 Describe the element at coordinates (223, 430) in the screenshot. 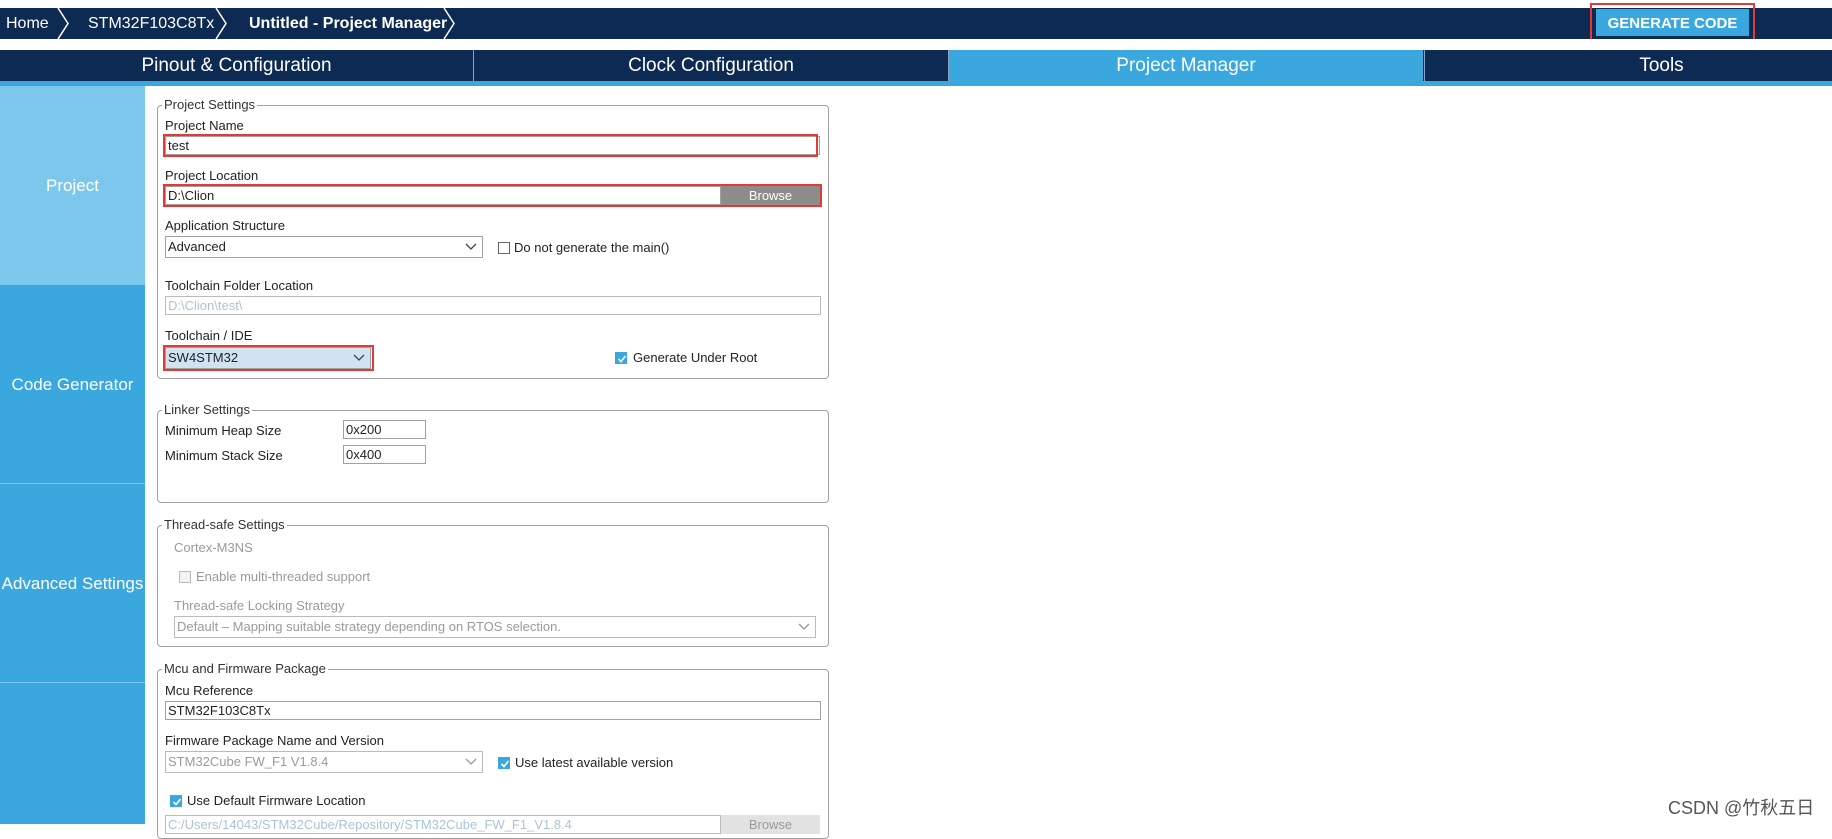

I see `min-heap-size-label: Minimum Heap Size` at that location.